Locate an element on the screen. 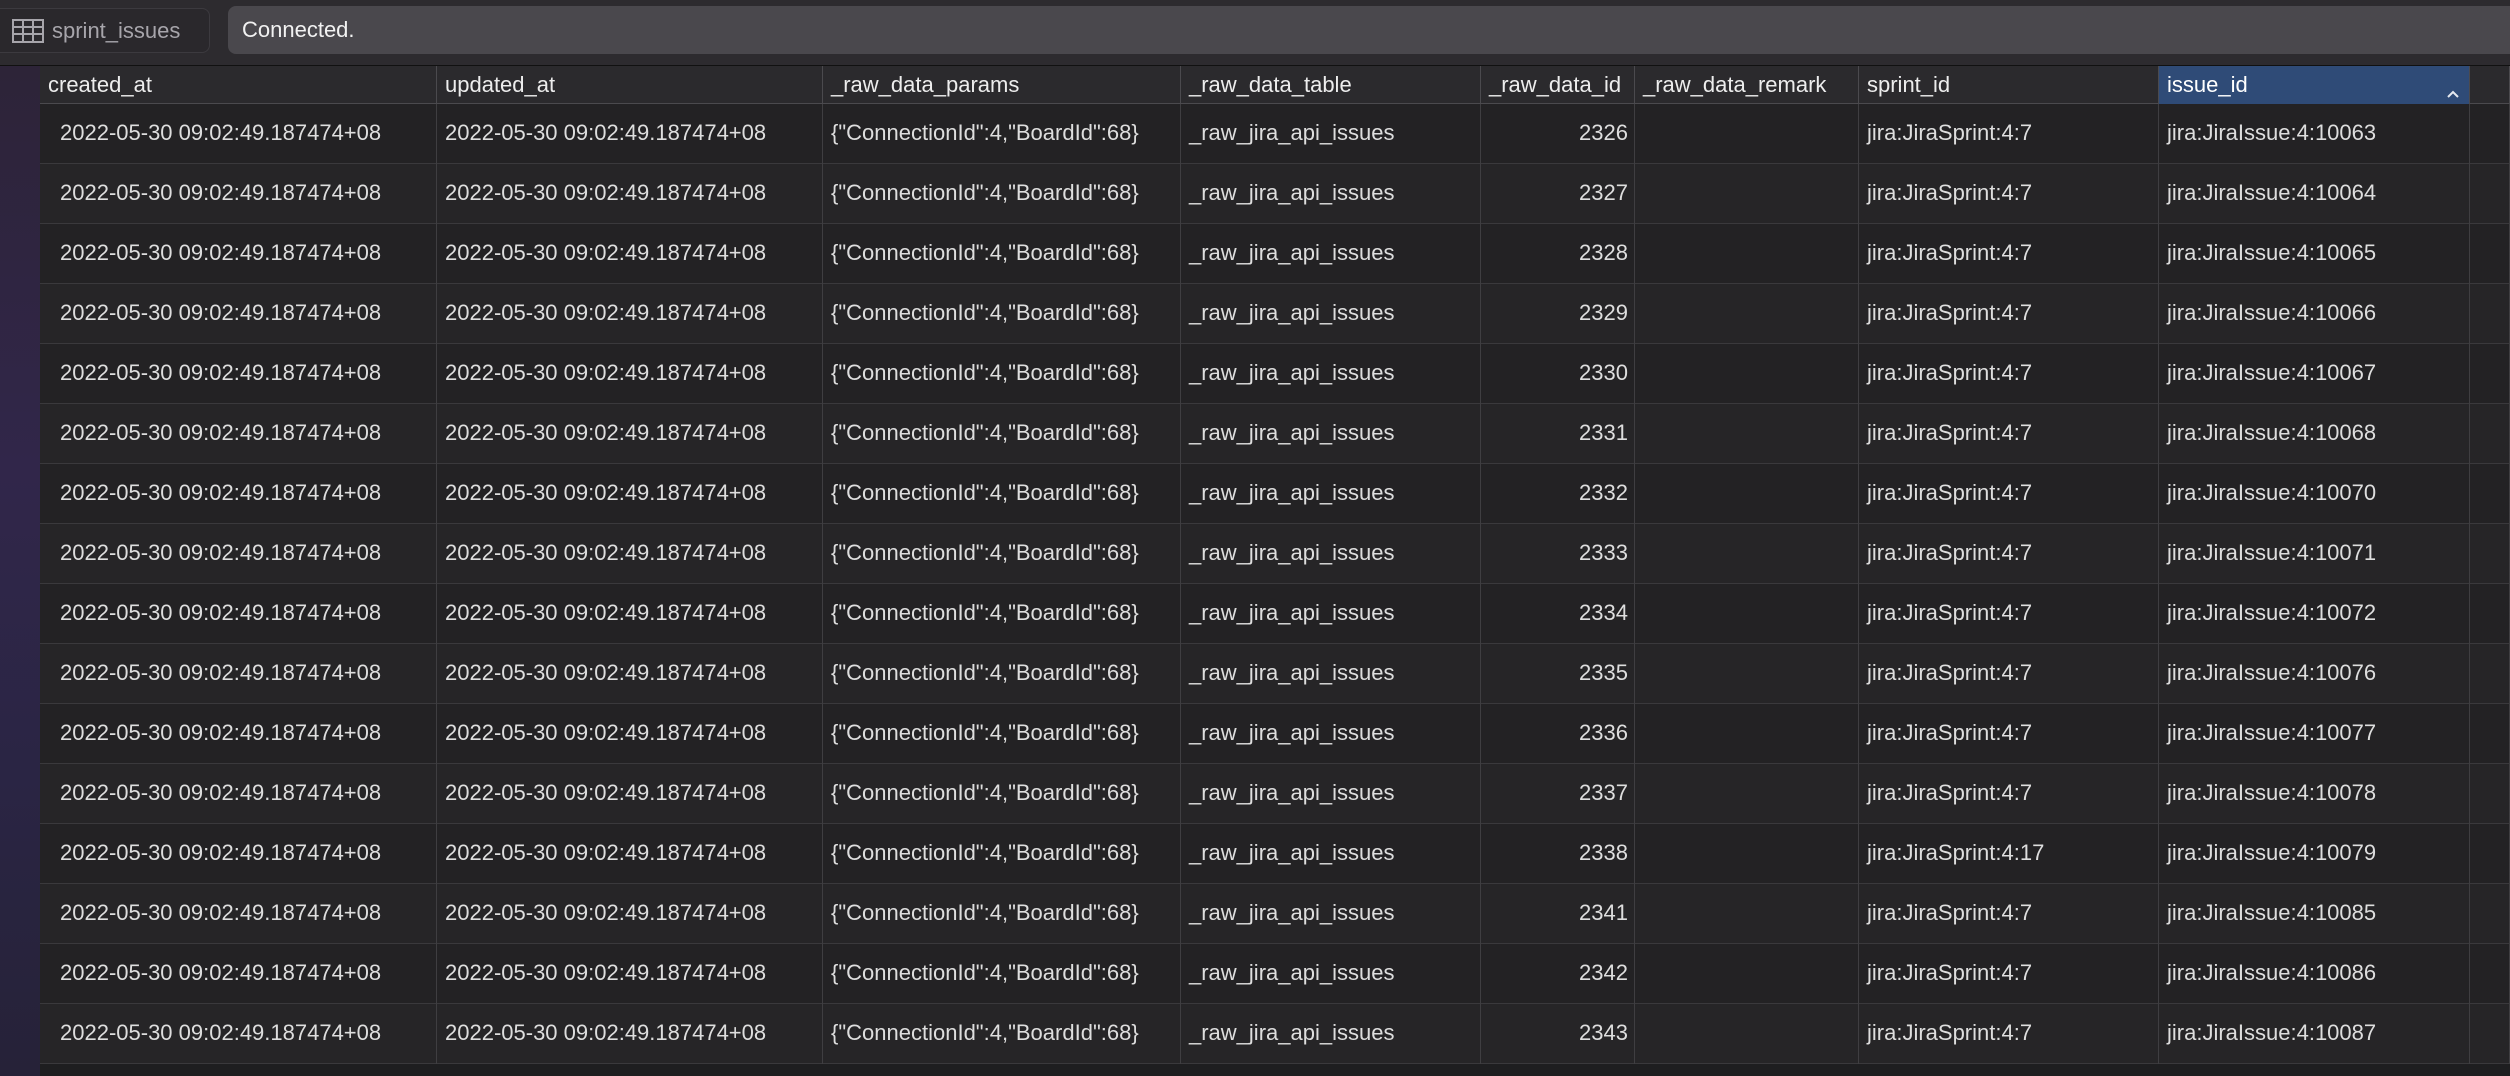  cell-issue-id: jira:JiraIssue:4:10071 is located at coordinates (2314, 554).